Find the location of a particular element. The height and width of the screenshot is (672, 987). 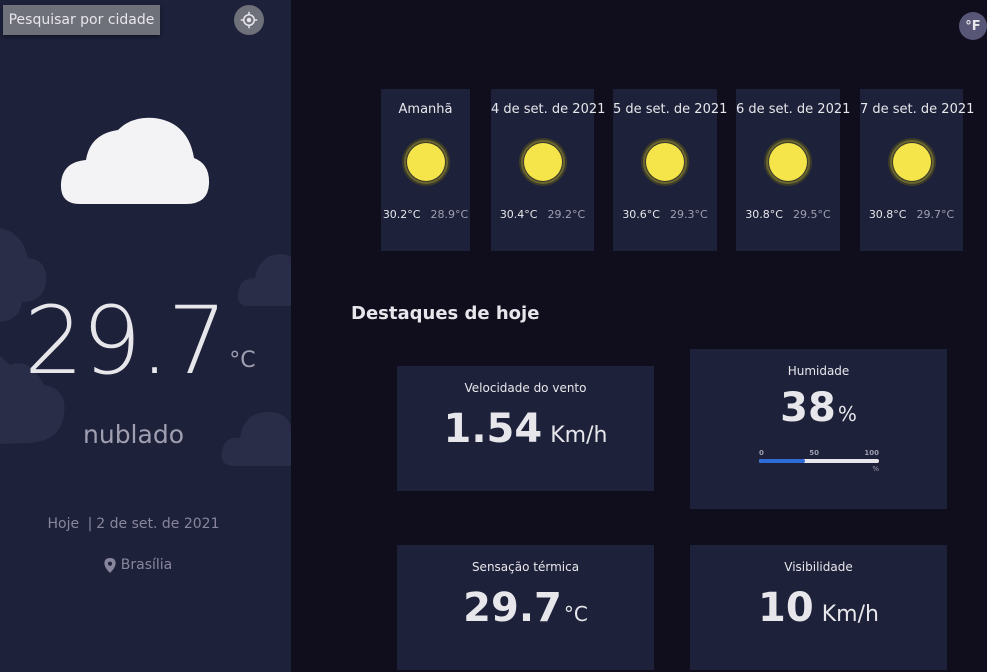

feels-like-card: Sensação térmica 29.7 °C is located at coordinates (525, 607).